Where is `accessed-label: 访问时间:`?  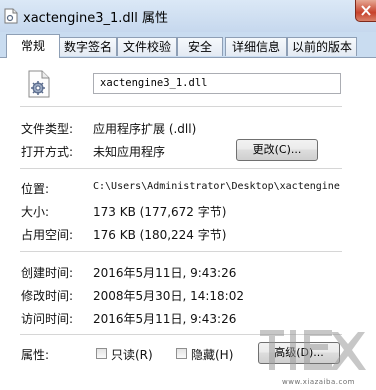
accessed-label: 访问时间: is located at coordinates (47, 319).